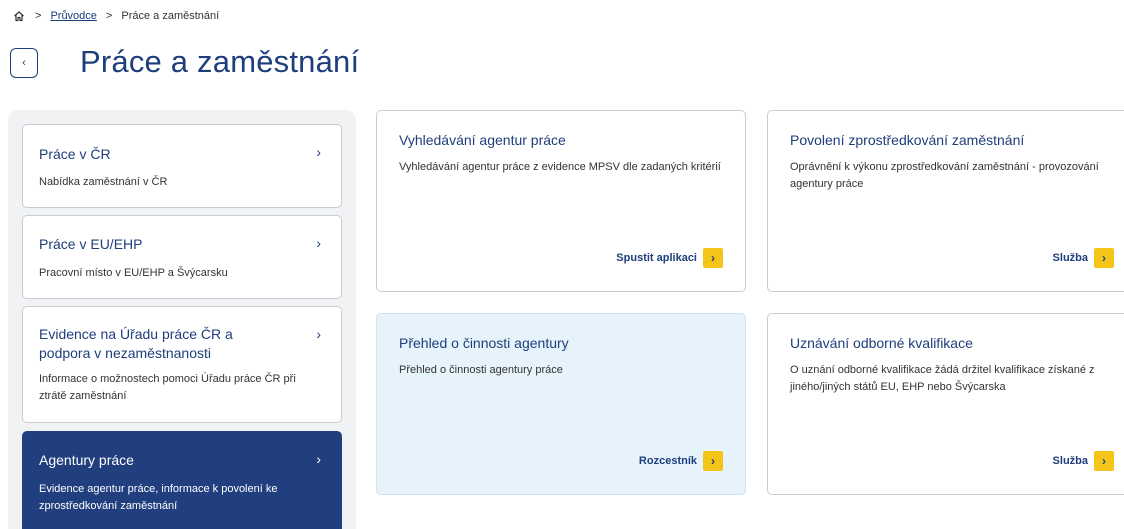  Describe the element at coordinates (103, 182) in the screenshot. I see `sidebar-item-desc: Nabídka zaměstnání v ČR` at that location.